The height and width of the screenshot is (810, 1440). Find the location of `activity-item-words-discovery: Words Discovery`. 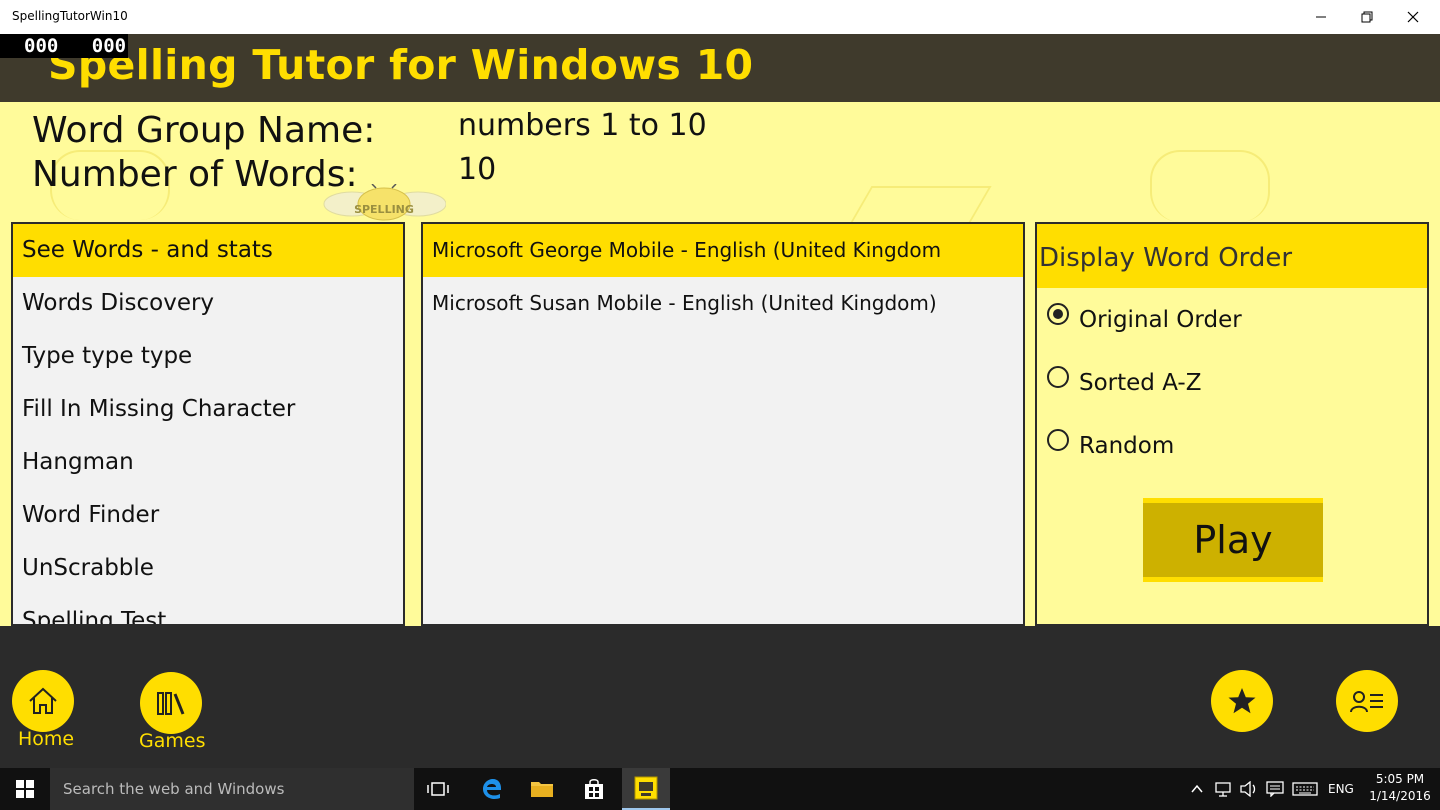

activity-item-words-discovery: Words Discovery is located at coordinates (208, 303).